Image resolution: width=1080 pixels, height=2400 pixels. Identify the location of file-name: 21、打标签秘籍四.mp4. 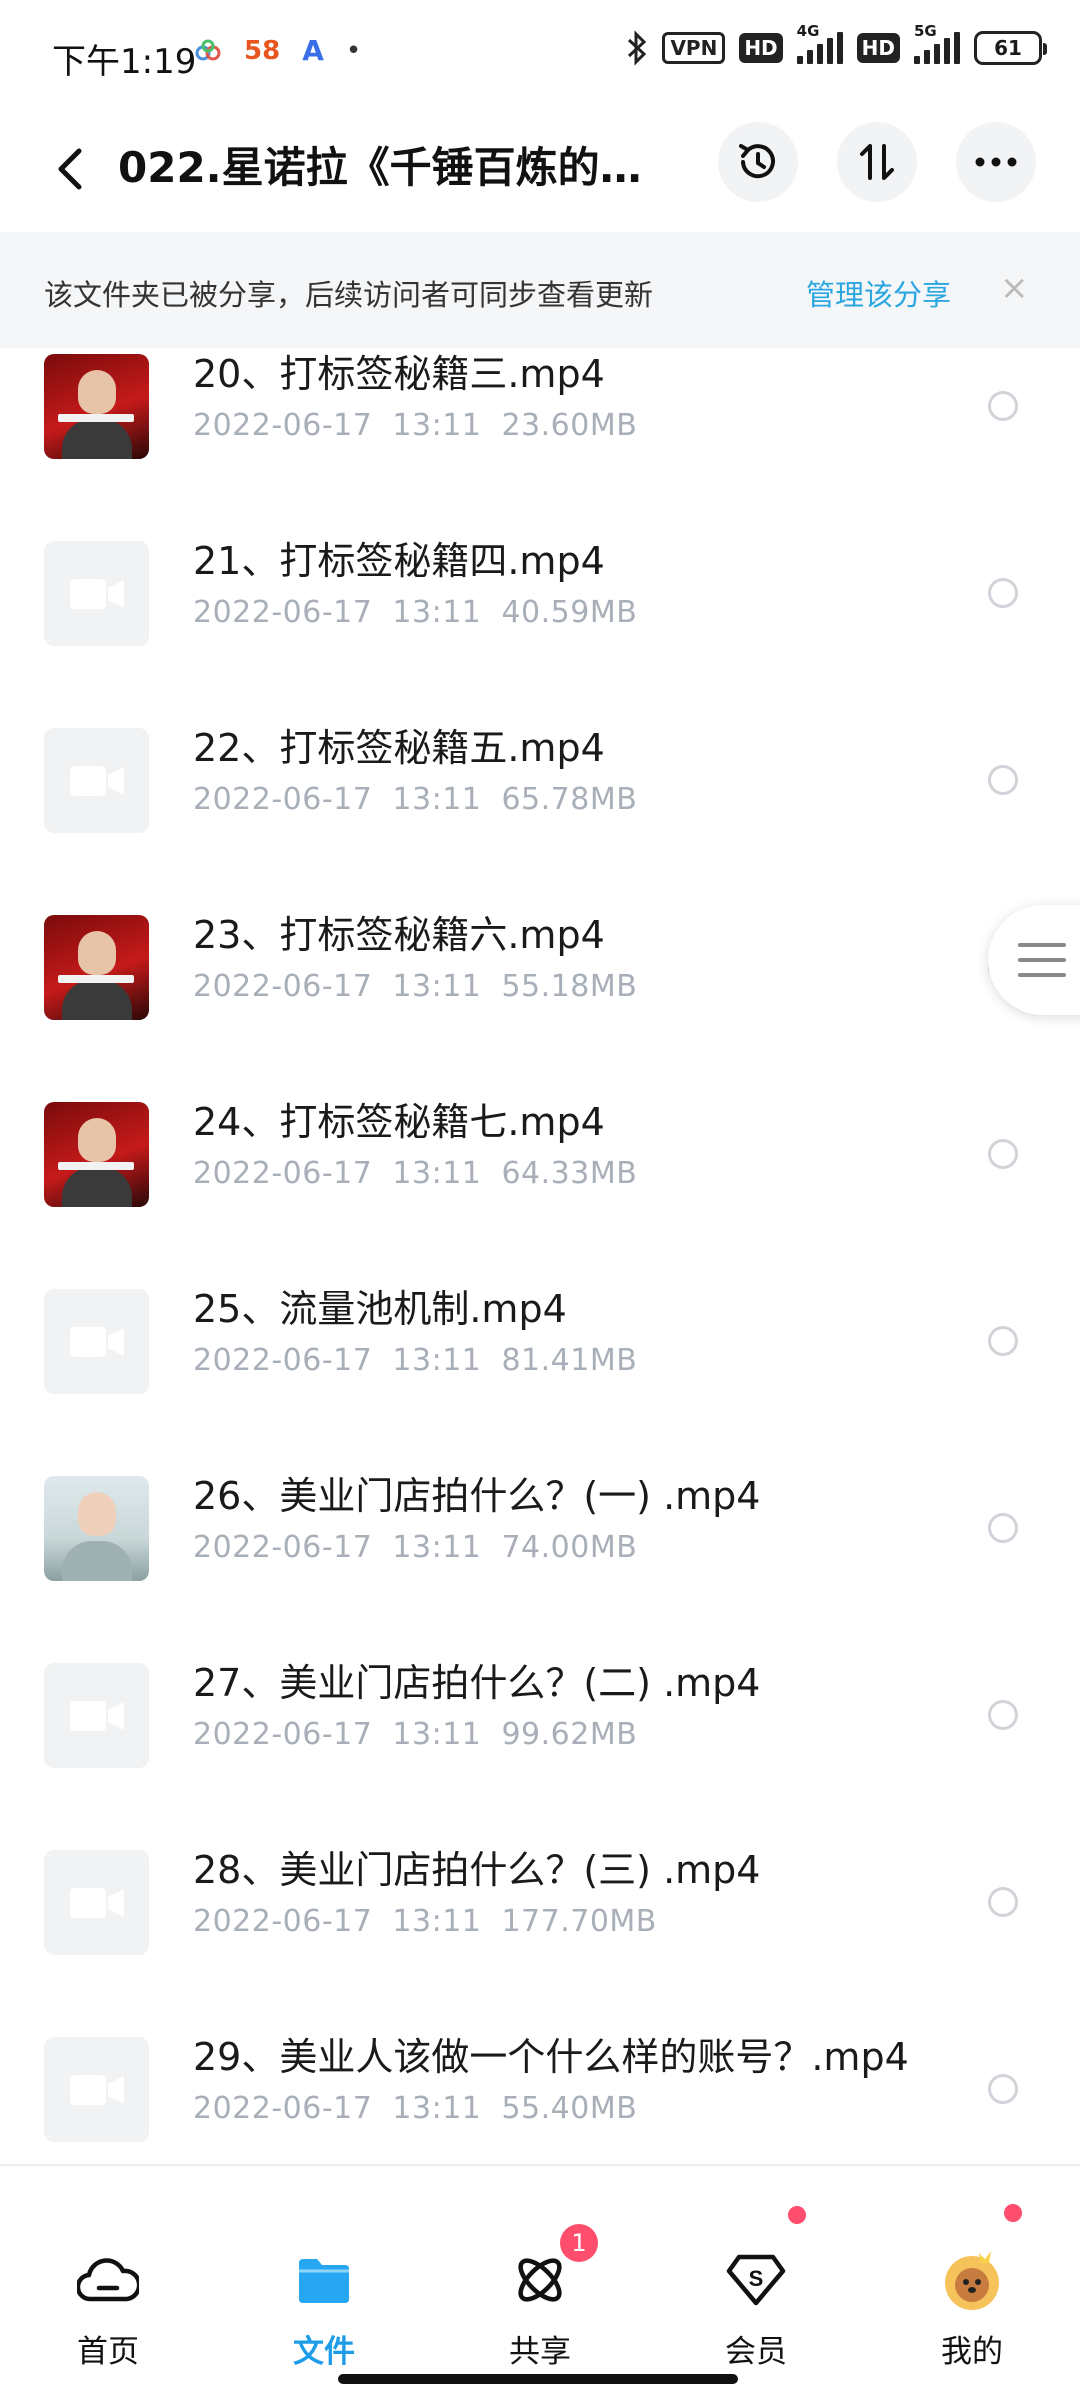
(399, 561).